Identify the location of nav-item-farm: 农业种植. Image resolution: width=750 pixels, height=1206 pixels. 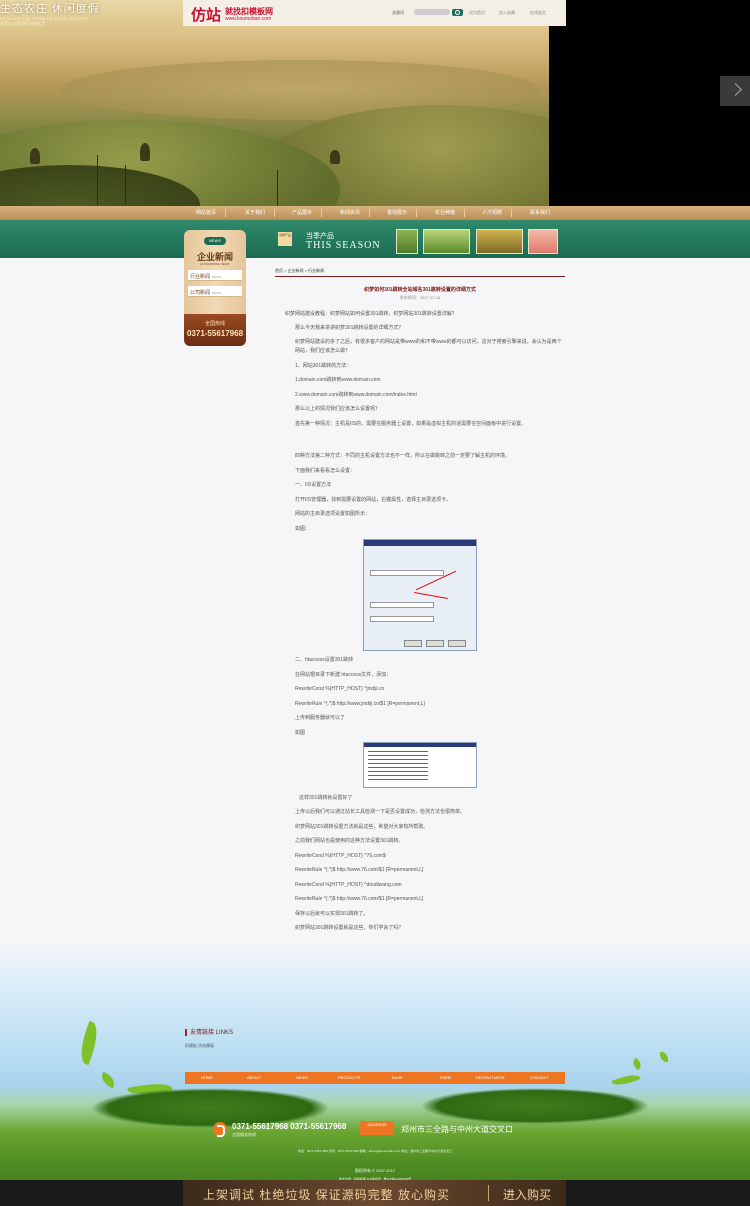
(445, 212).